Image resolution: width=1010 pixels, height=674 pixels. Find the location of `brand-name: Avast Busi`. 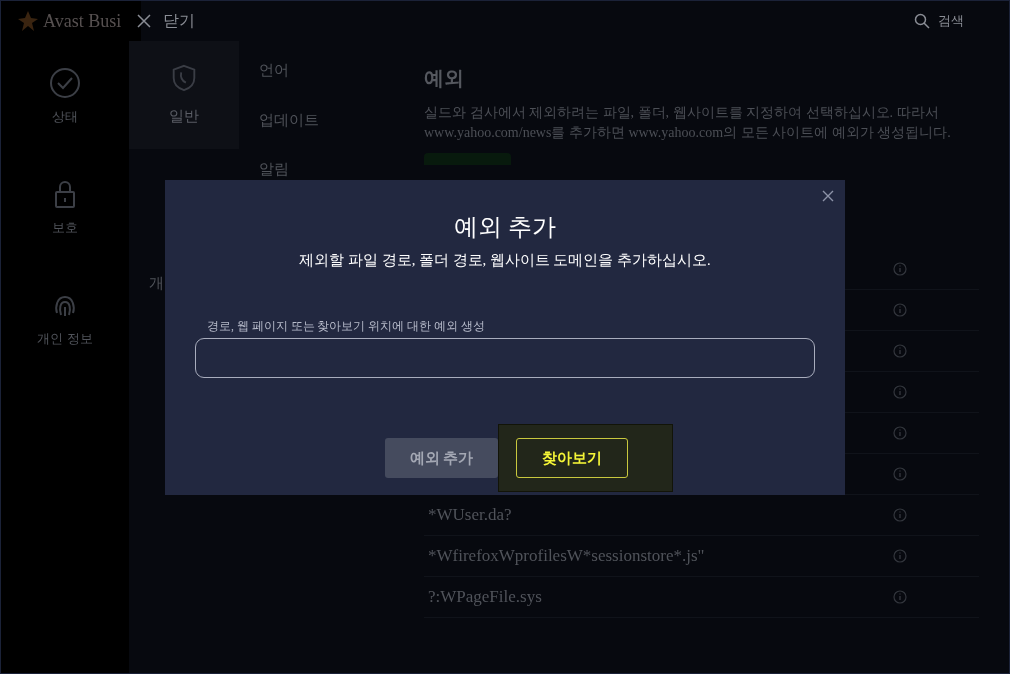

brand-name: Avast Busi is located at coordinates (82, 21).